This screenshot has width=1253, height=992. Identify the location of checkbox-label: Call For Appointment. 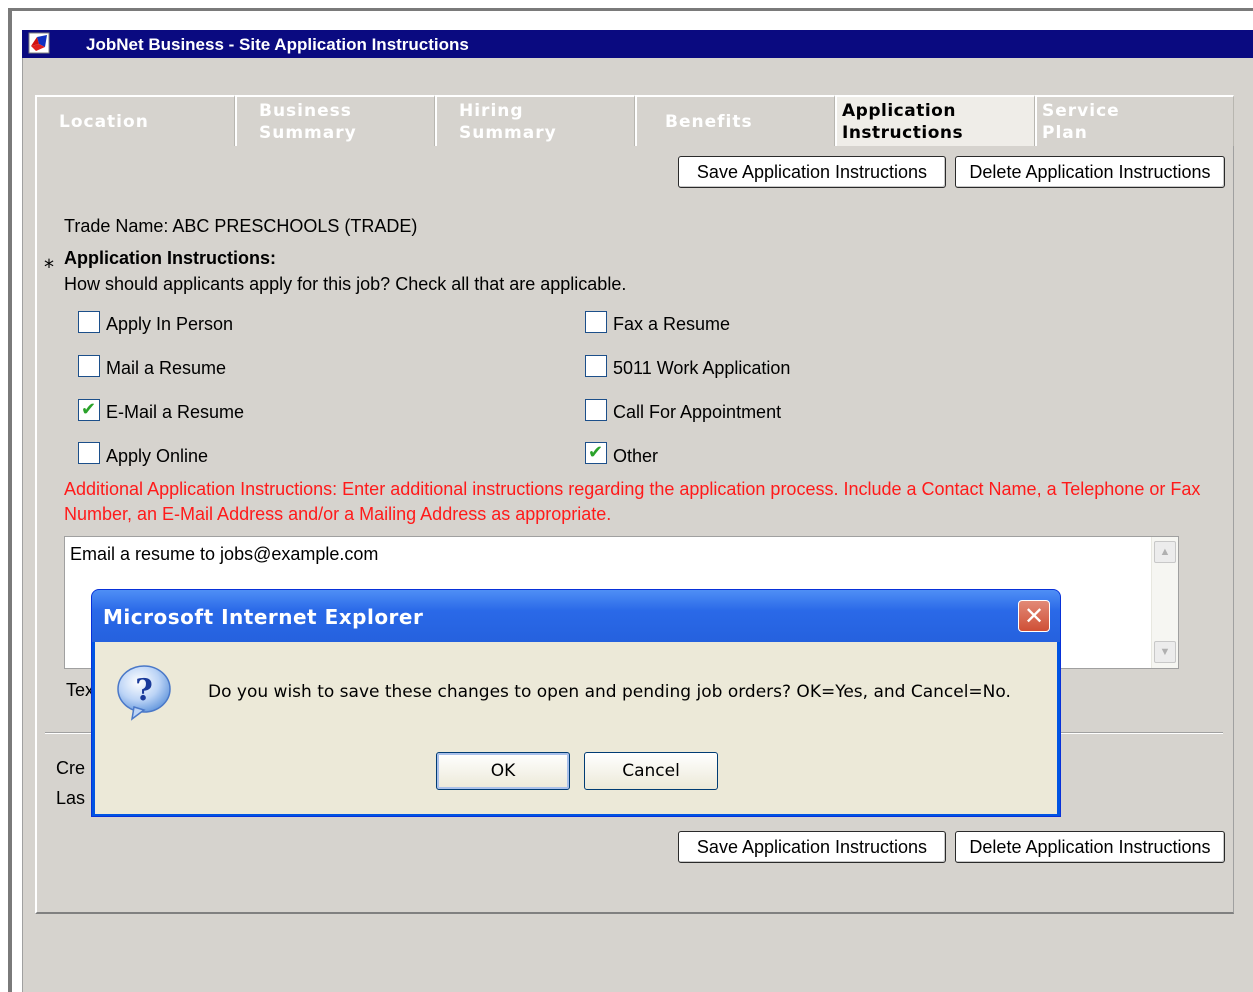
(697, 412).